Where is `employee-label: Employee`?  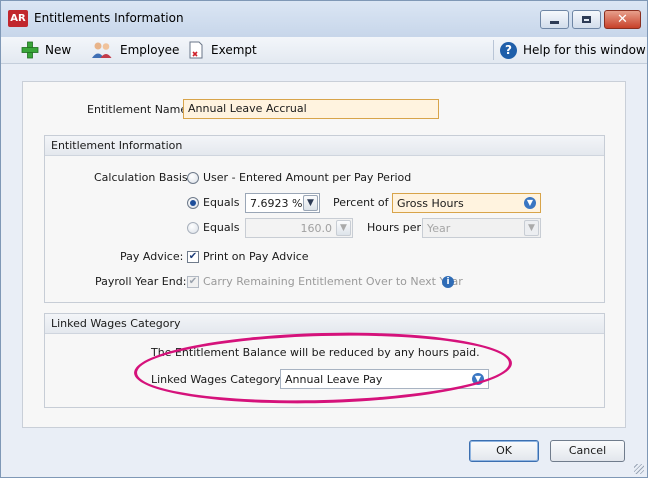 employee-label: Employee is located at coordinates (150, 50).